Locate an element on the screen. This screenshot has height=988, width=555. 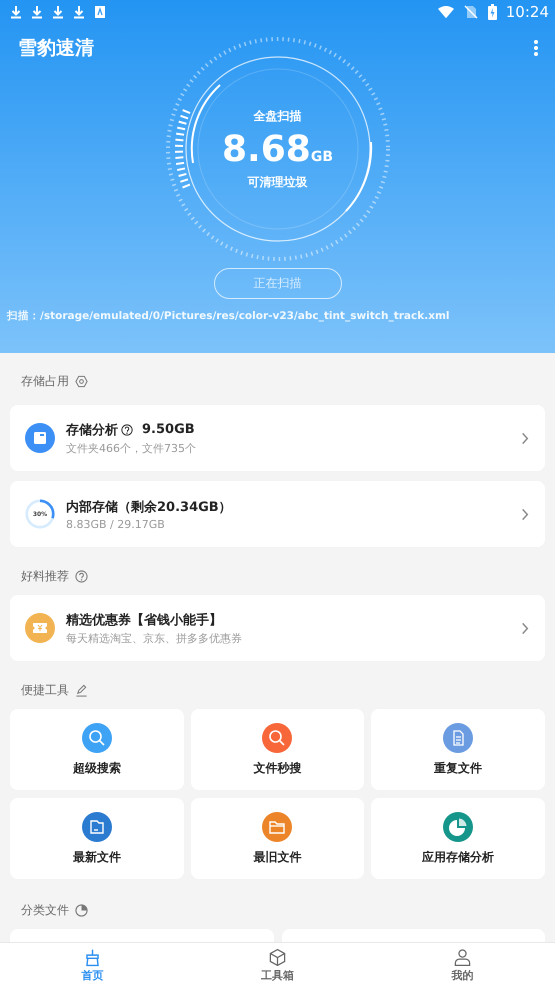
status-time: 10:24 is located at coordinates (527, 12).